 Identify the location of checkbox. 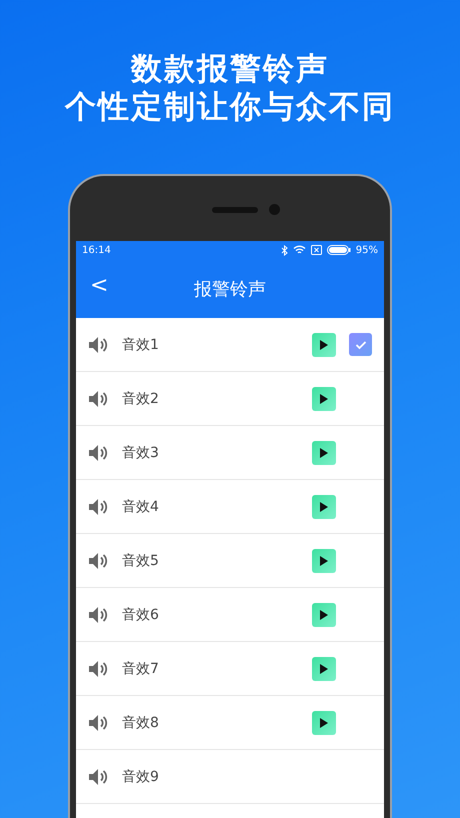
(360, 344).